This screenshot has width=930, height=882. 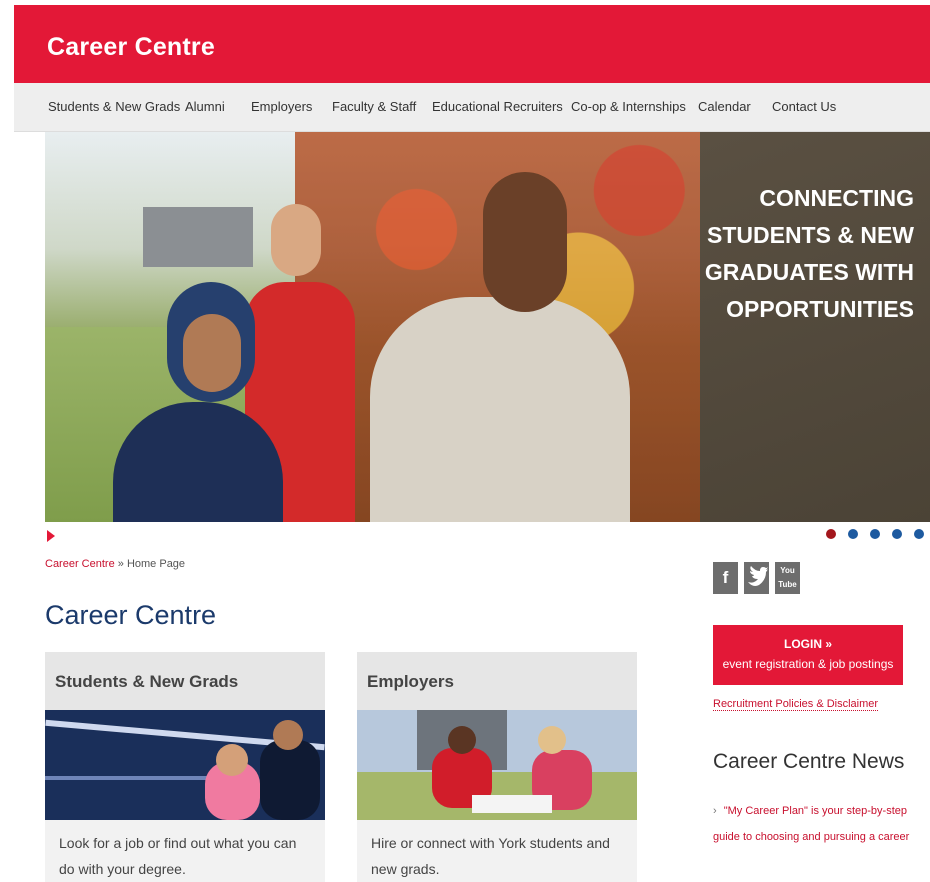 What do you see at coordinates (725, 578) in the screenshot?
I see `facebook-icon: f` at bounding box center [725, 578].